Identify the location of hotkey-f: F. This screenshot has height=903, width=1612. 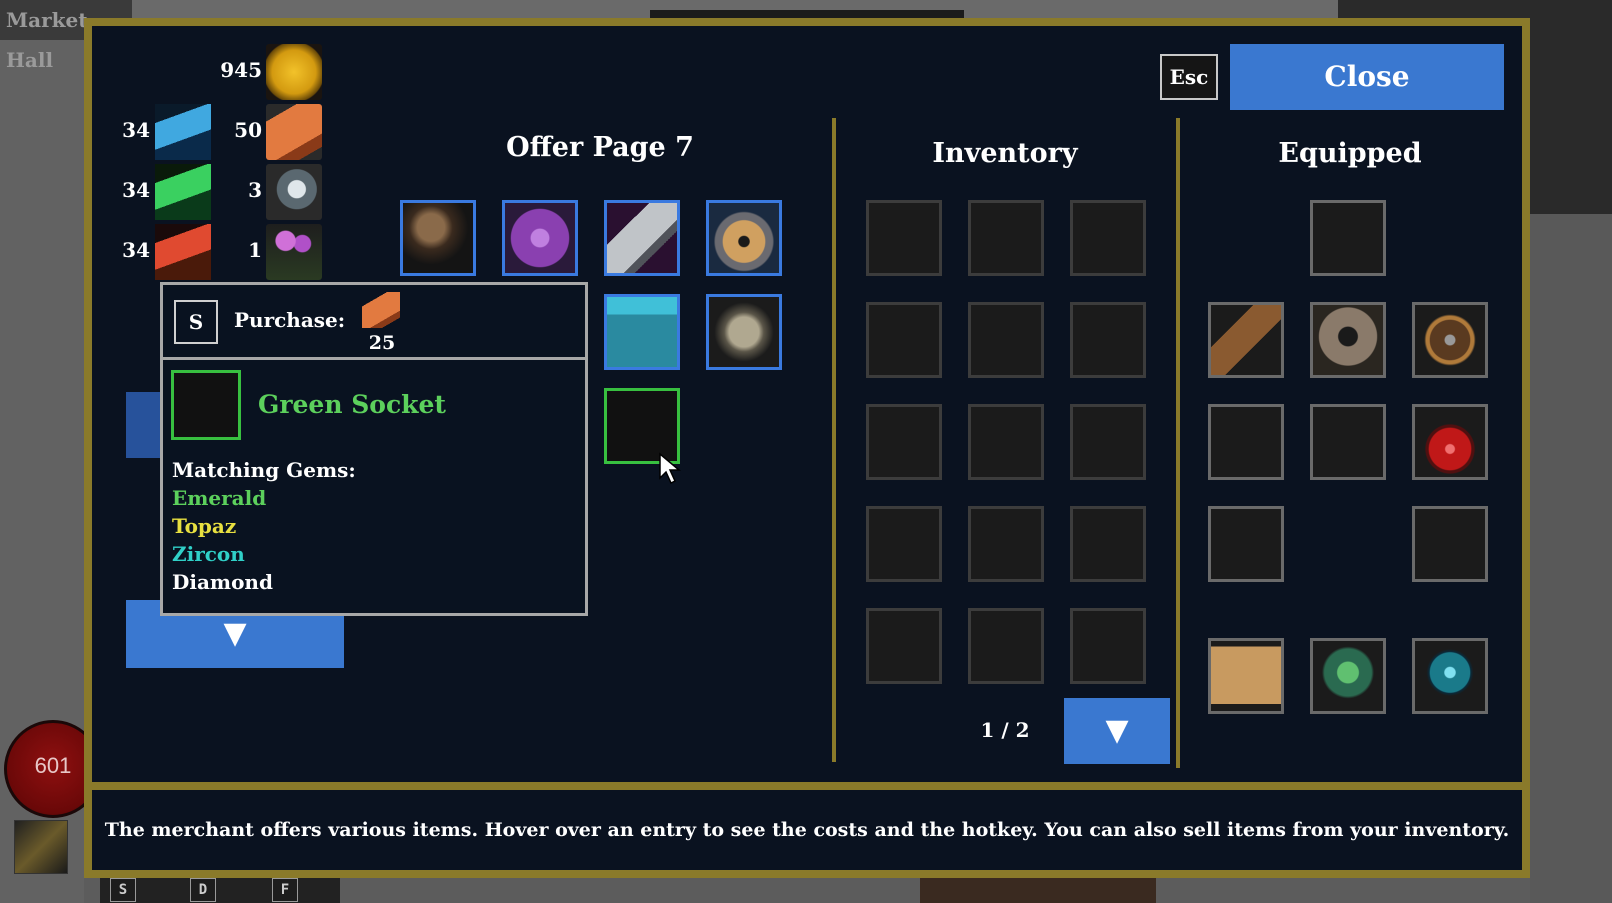
(285, 890).